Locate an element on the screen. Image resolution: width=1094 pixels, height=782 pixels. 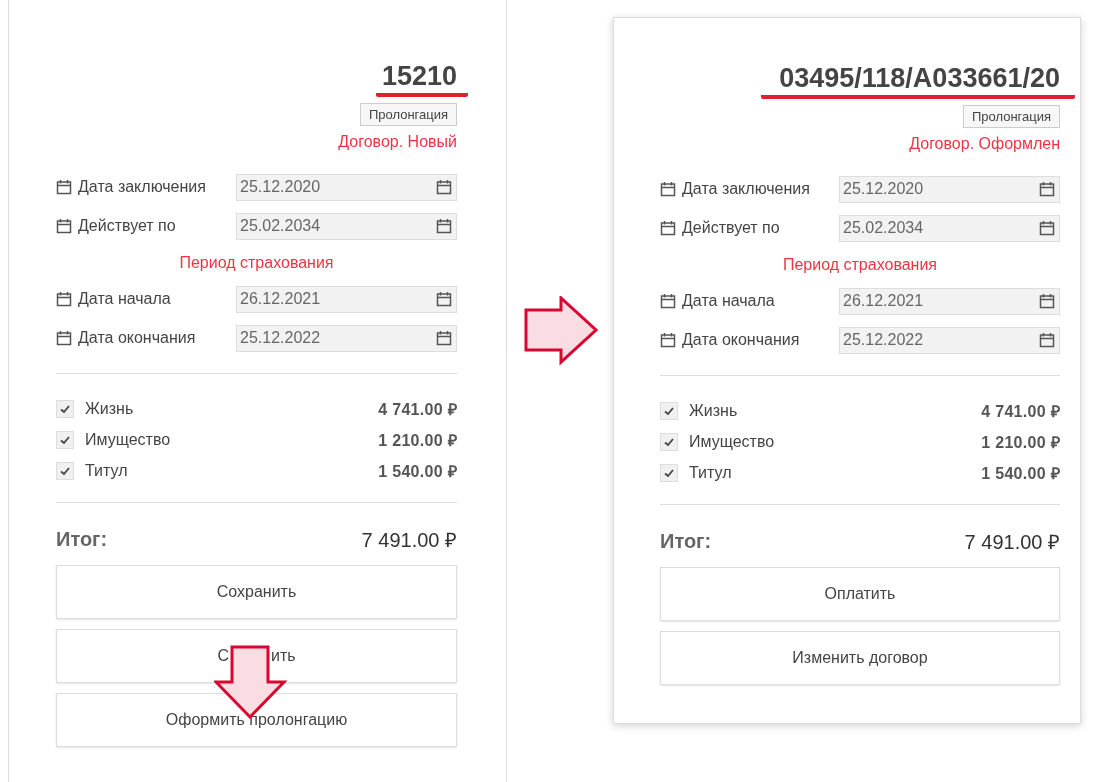
action-button: Оформить пролонгацию is located at coordinates (256, 720).